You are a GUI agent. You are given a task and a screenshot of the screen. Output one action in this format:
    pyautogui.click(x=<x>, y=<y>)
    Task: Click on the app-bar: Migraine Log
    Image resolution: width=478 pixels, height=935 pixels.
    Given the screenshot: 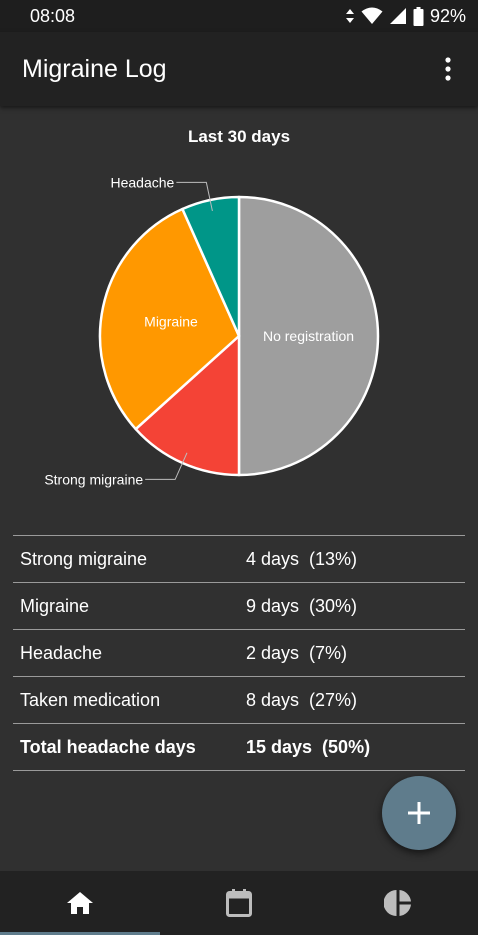 What is the action you would take?
    pyautogui.click(x=239, y=69)
    